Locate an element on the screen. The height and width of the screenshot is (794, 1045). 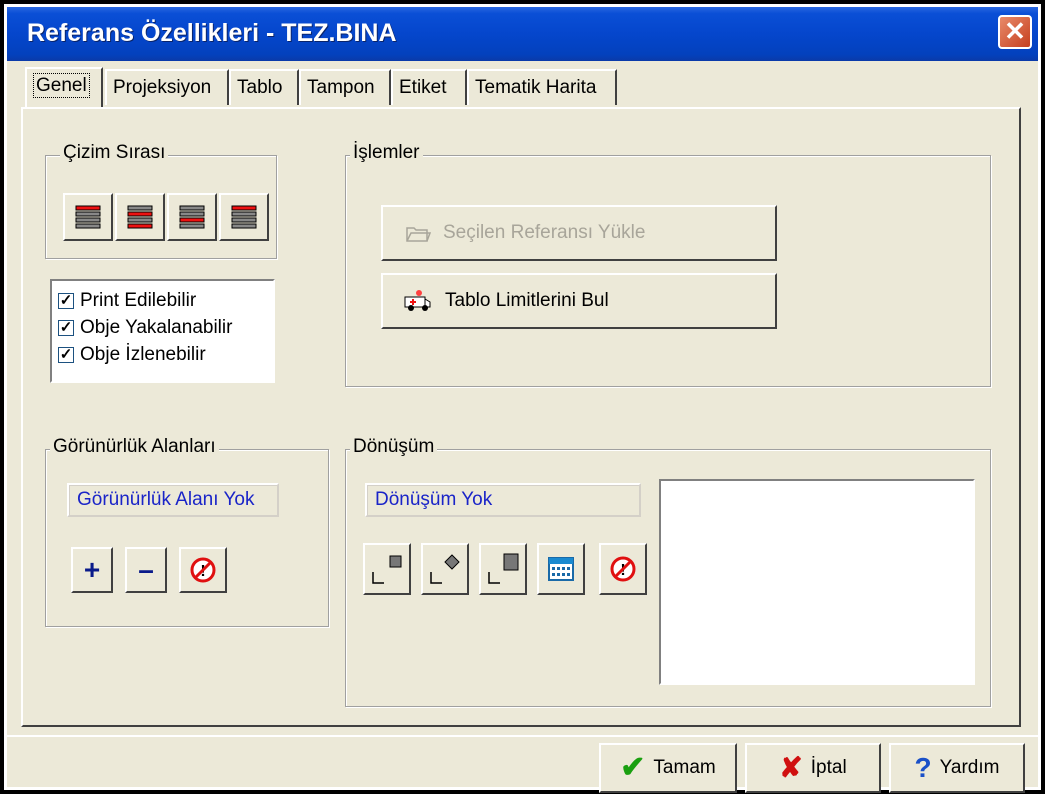
load-reference-button: Seçilen Referansı Yükle is located at coordinates (579, 233).